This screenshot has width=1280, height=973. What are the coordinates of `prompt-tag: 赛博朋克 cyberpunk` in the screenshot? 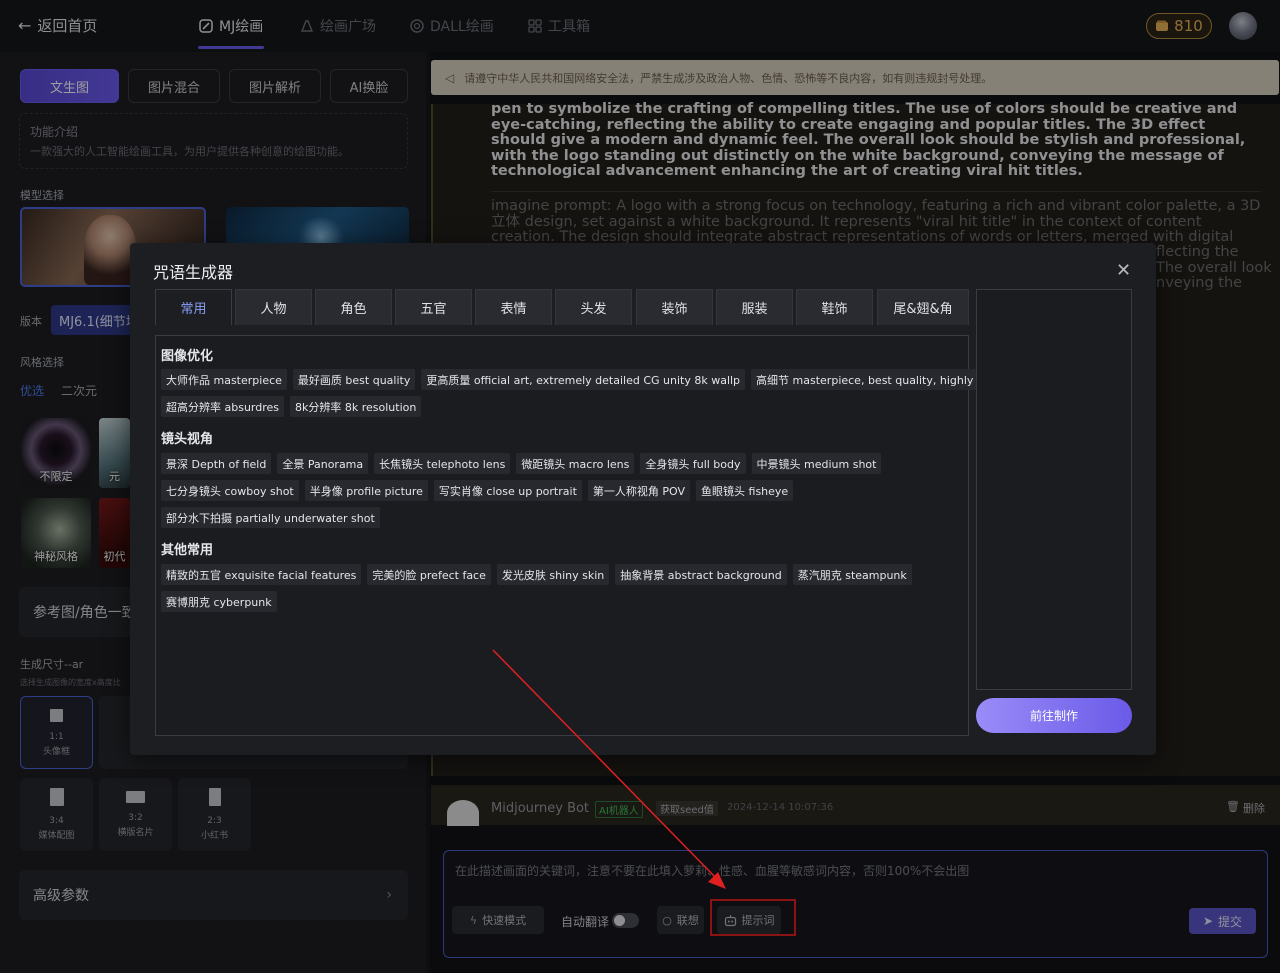 It's located at (219, 601).